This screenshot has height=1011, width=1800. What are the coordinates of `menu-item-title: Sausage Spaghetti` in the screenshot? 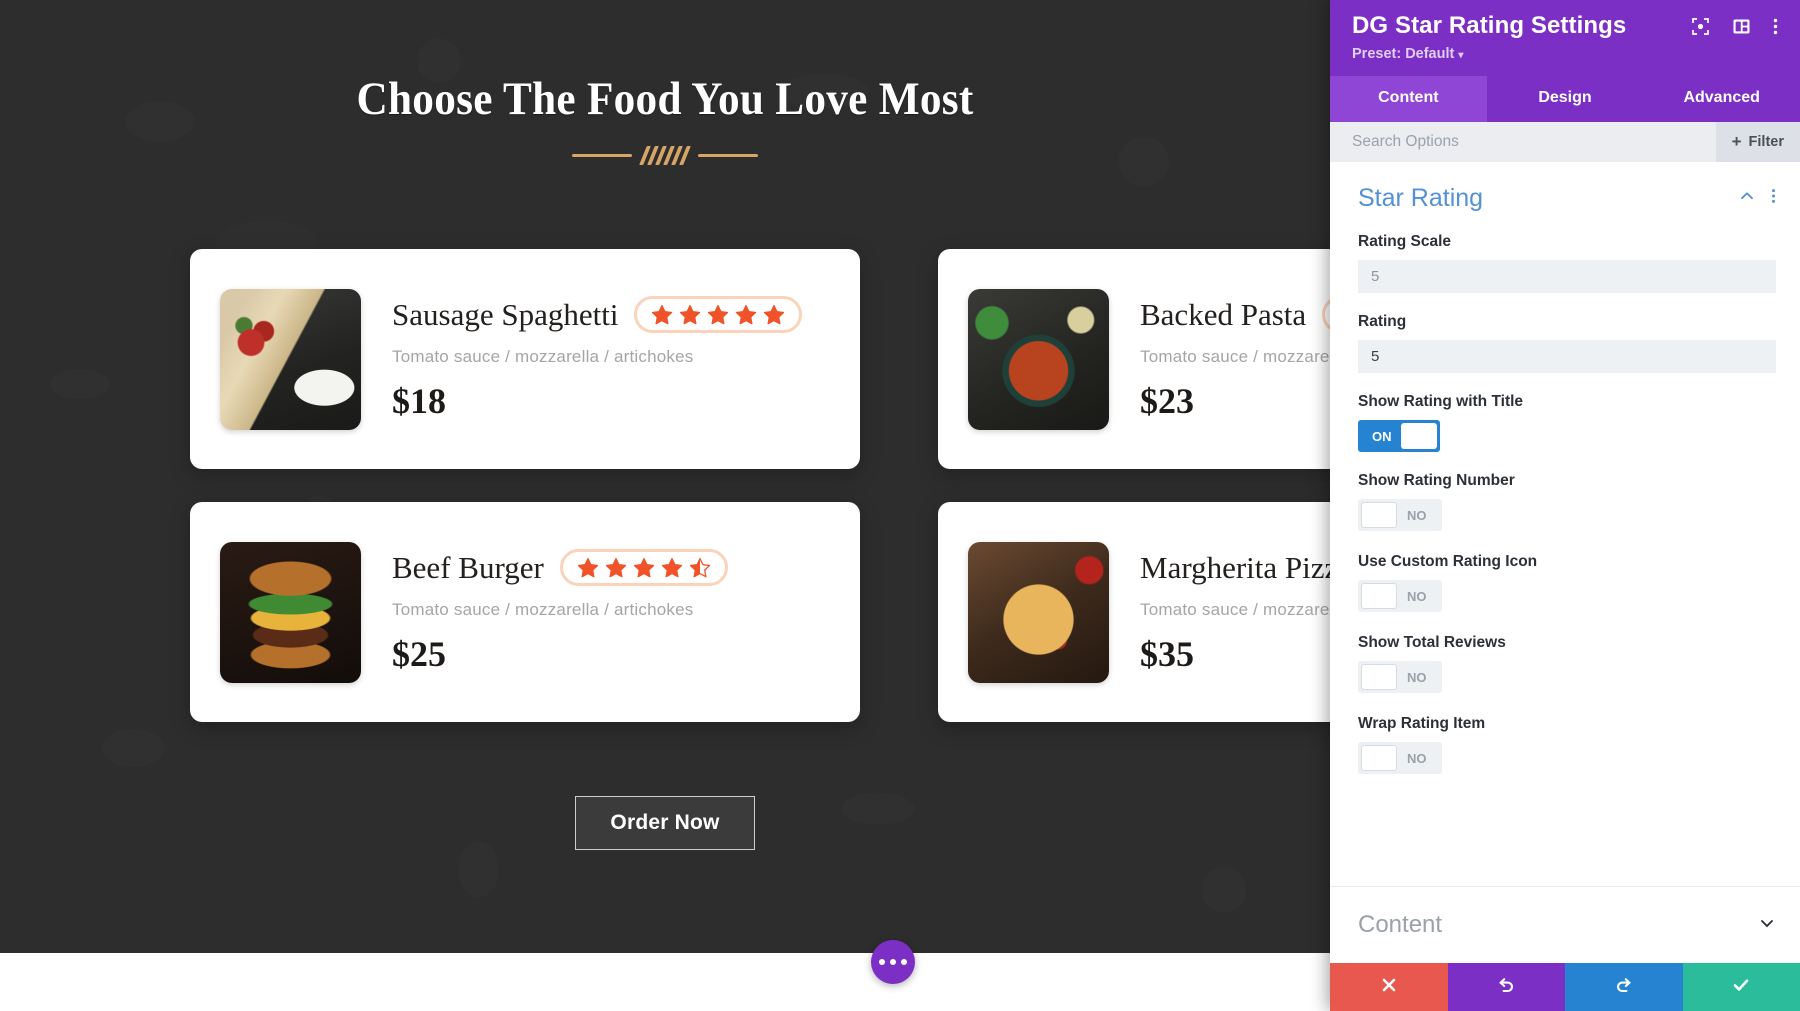 It's located at (505, 314).